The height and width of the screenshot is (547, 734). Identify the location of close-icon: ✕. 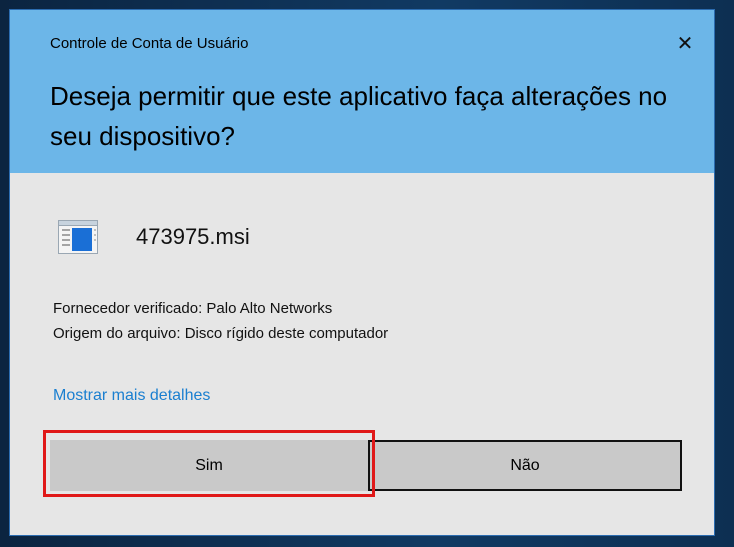
(685, 43).